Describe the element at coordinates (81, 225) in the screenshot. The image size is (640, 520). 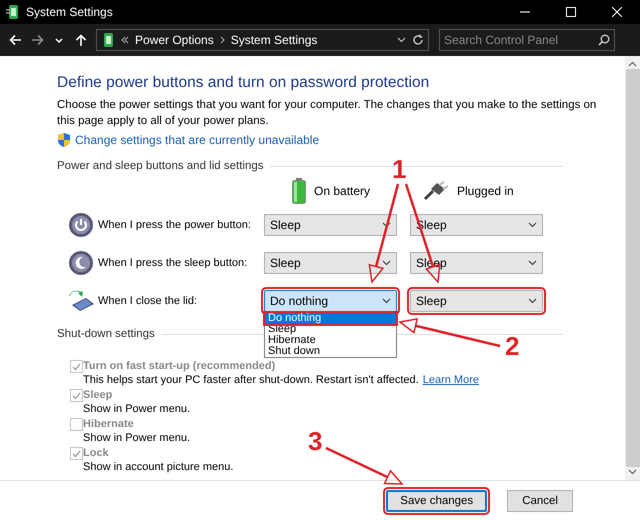
I see `power-icon` at that location.